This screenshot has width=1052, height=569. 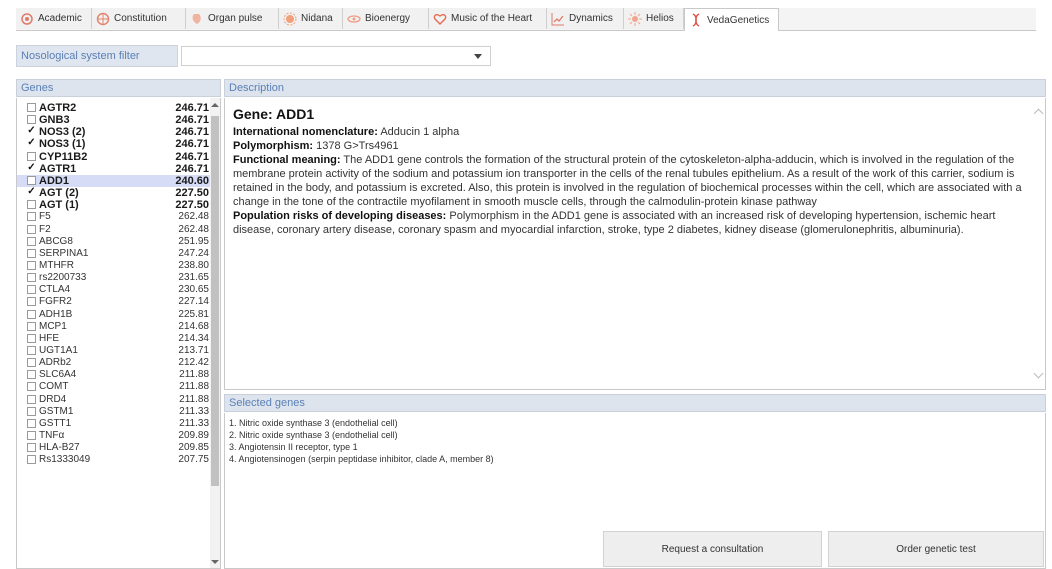 I want to click on gene-row: MTHFR 238.80, so click(x=114, y=266).